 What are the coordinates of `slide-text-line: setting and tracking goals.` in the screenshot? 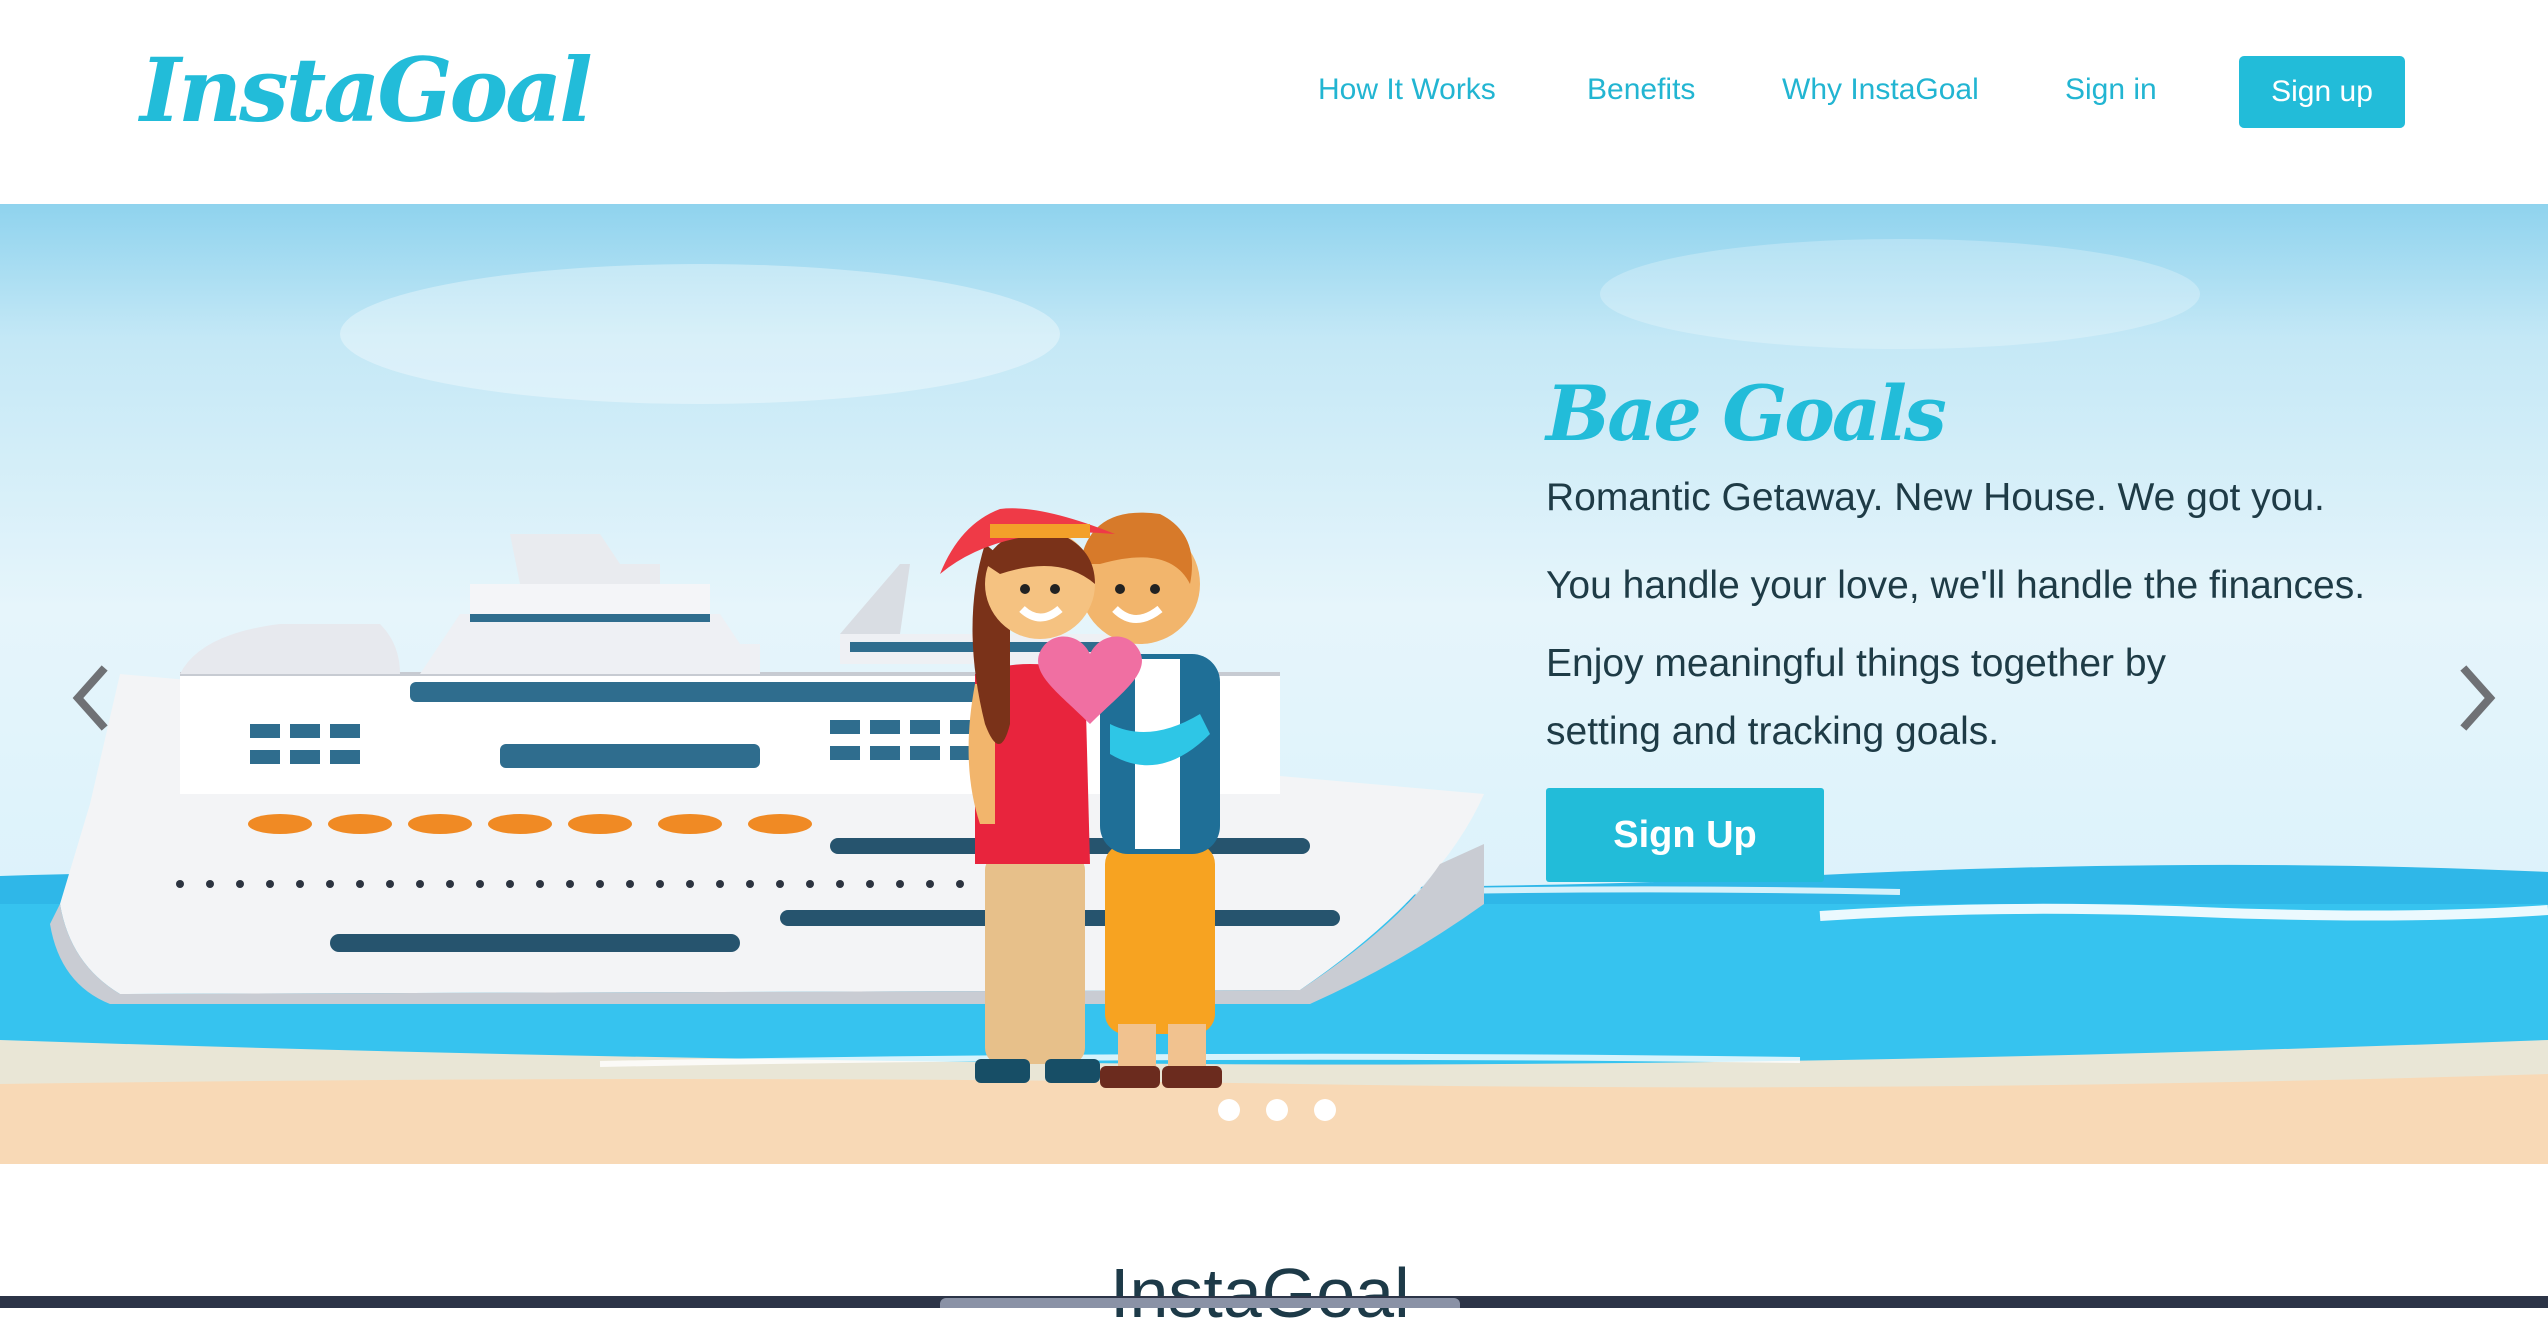 It's located at (1773, 731).